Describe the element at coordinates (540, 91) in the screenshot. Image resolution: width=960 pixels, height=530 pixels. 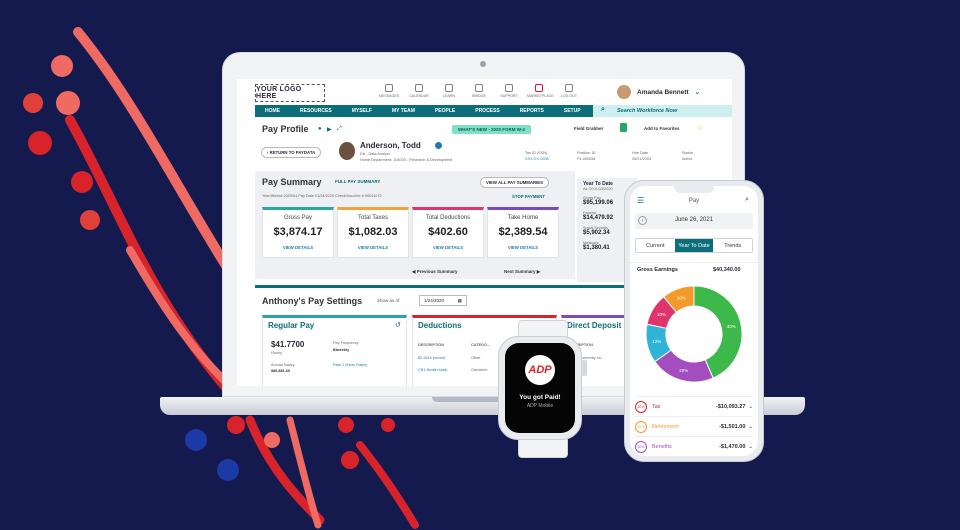
I see `marketplace-icon: MARKETPLACE` at that location.